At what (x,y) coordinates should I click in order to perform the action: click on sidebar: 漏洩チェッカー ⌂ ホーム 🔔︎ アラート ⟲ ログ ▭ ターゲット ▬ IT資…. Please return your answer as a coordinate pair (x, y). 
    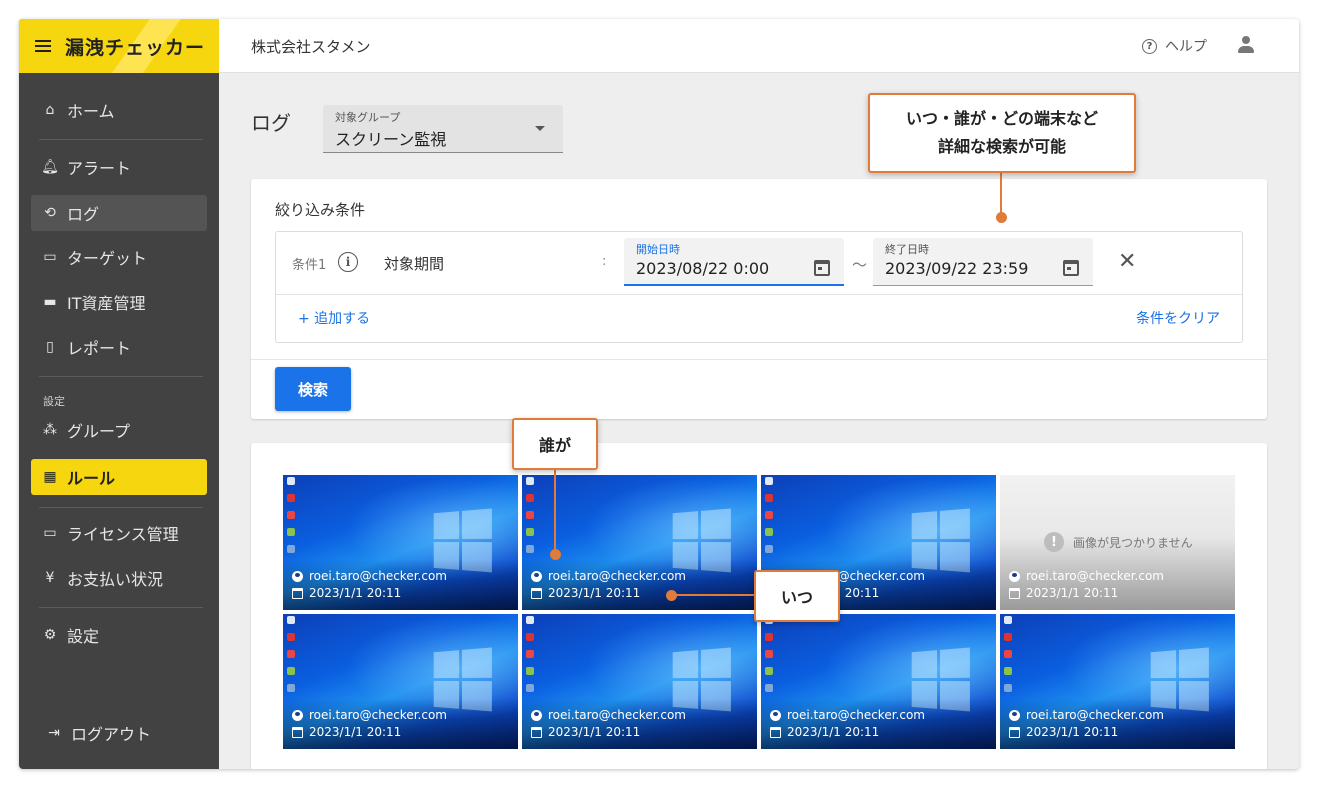
    Looking at the image, I should click on (119, 394).